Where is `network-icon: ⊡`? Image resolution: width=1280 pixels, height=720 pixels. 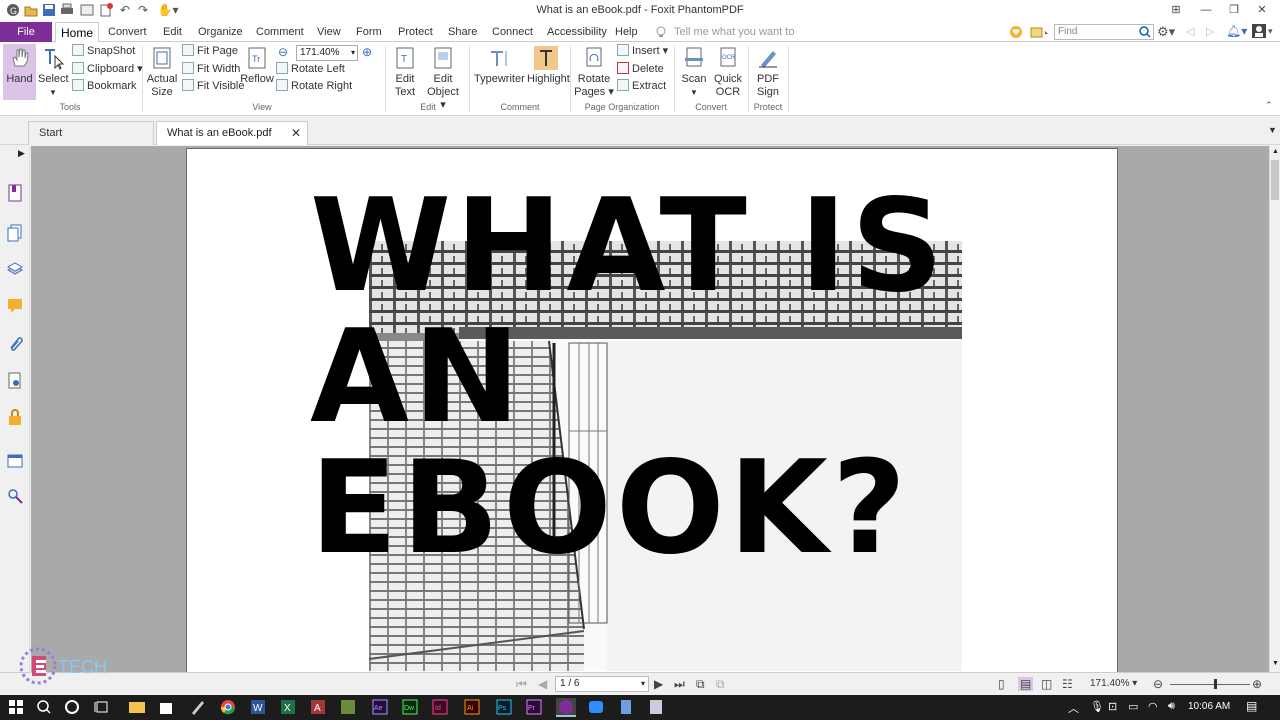 network-icon: ⊡ is located at coordinates (1112, 706).